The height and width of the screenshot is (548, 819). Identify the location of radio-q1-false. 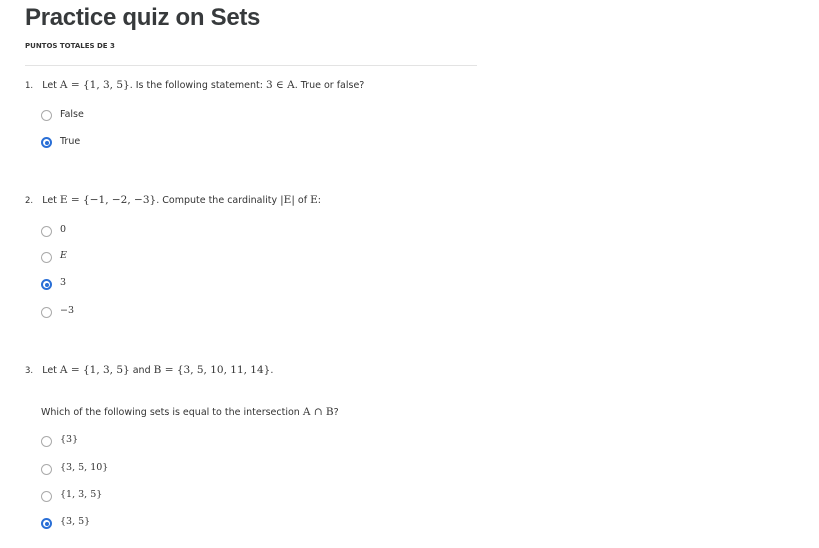
(46, 115).